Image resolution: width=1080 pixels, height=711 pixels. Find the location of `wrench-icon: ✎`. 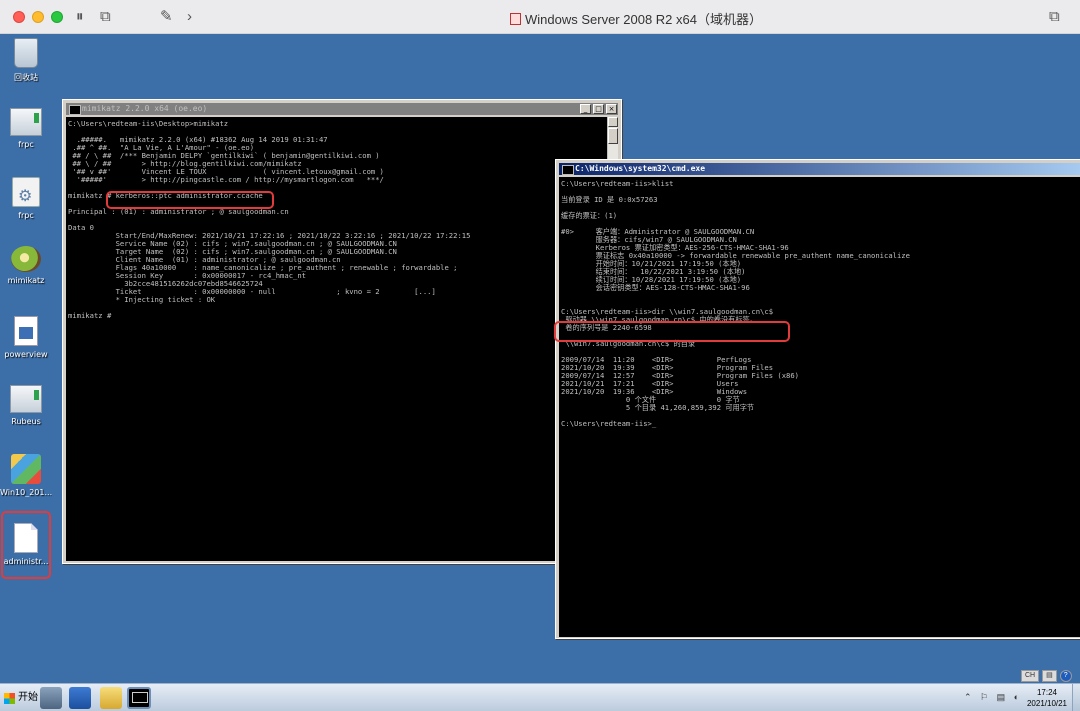

wrench-icon: ✎ is located at coordinates (166, 17).